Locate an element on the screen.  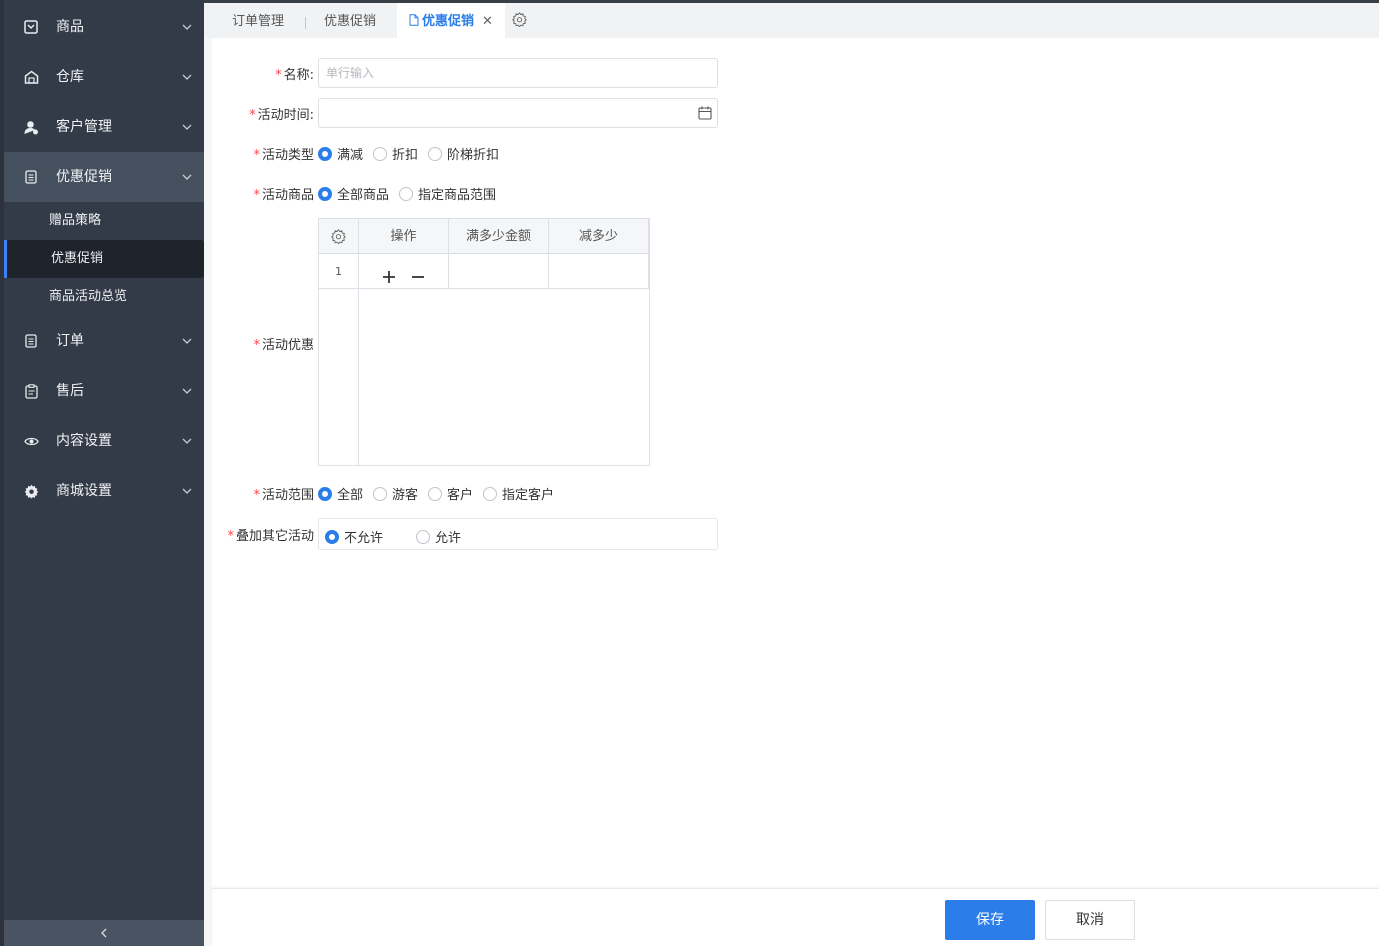
row-operation-cell is located at coordinates (404, 271).